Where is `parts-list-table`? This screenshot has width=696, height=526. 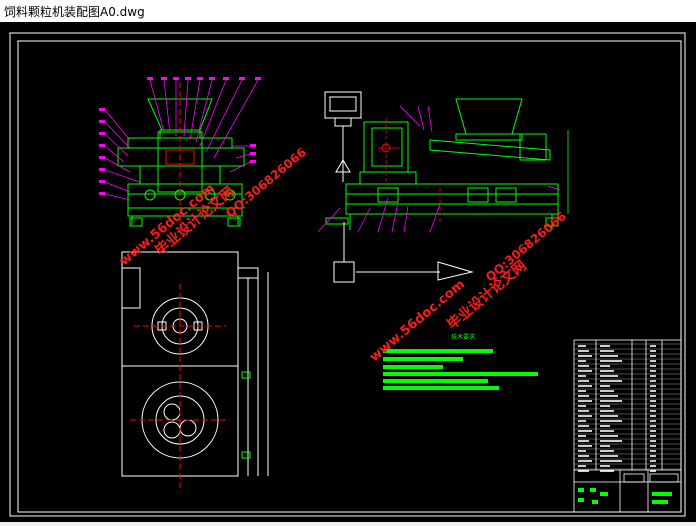
parts-list-table is located at coordinates (627, 426).